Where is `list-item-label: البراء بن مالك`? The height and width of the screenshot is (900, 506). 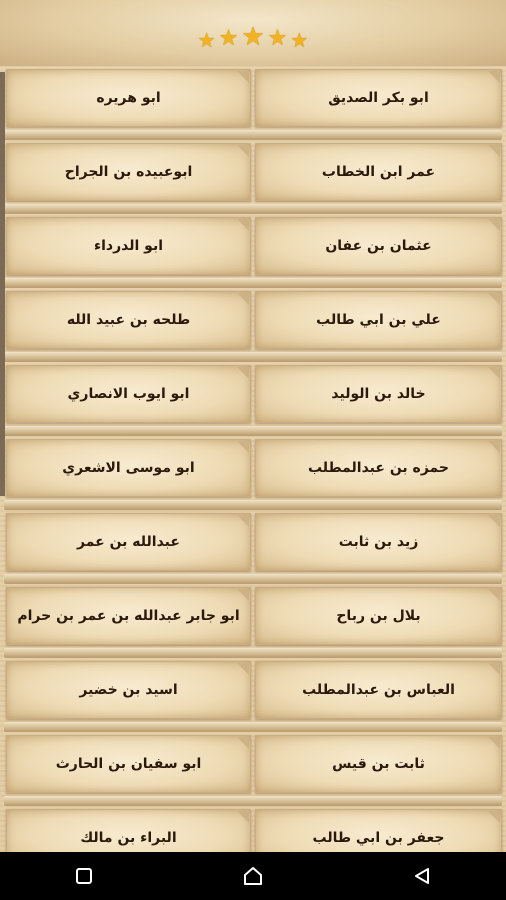 list-item-label: البراء بن مالك is located at coordinates (128, 838).